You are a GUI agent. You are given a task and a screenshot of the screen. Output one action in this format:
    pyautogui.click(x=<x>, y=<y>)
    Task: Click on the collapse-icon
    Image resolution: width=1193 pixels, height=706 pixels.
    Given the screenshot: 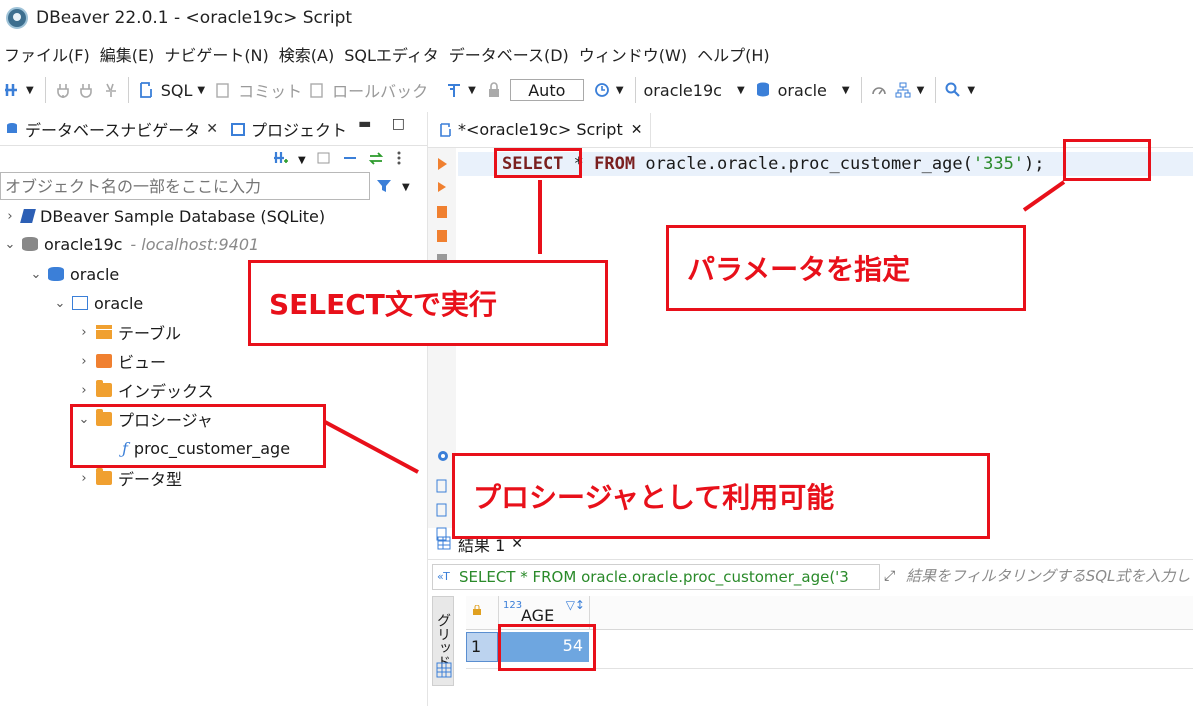 What is the action you would take?
    pyautogui.click(x=324, y=160)
    